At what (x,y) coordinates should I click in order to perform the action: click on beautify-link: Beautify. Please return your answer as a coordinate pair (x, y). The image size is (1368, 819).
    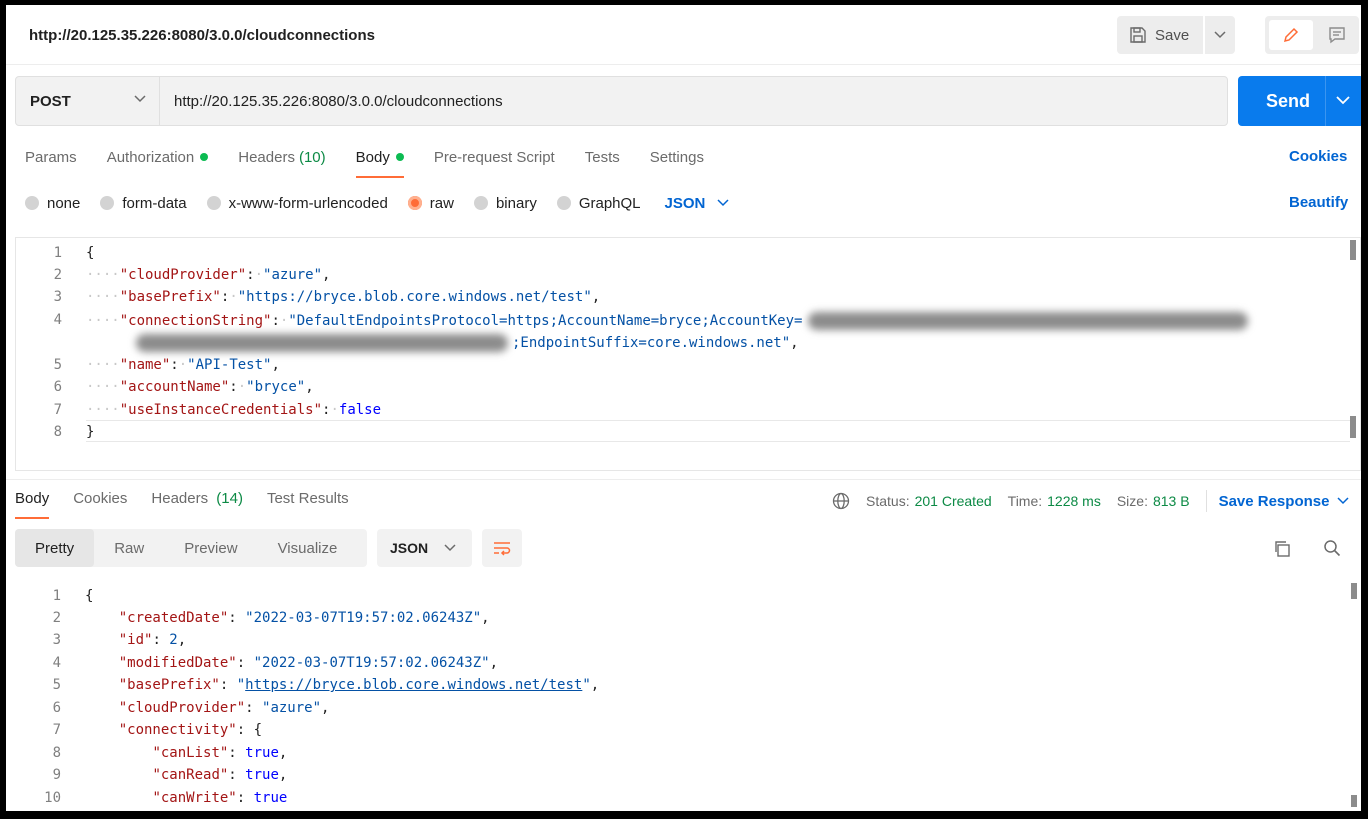
    Looking at the image, I should click on (1318, 202).